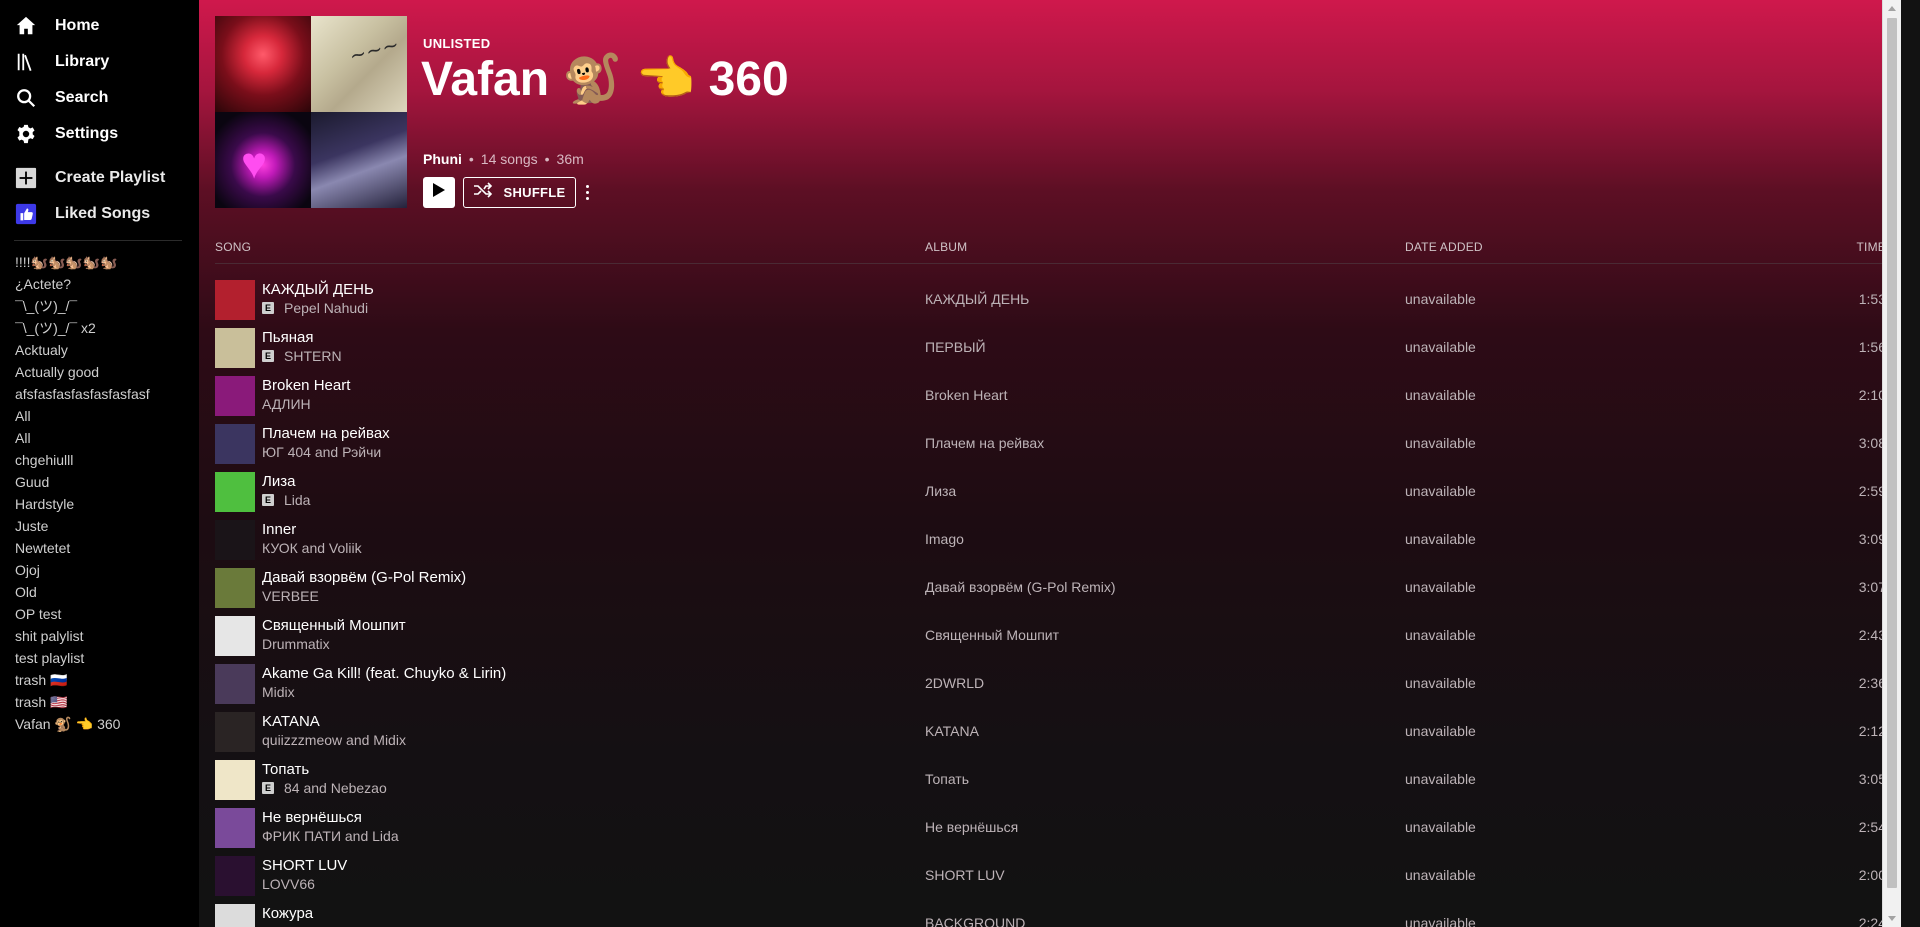 The width and height of the screenshot is (1920, 927). I want to click on sidebar-playlist-item: !!!!🐿️🐿️🐿️🐿️🐿️, so click(105, 262).